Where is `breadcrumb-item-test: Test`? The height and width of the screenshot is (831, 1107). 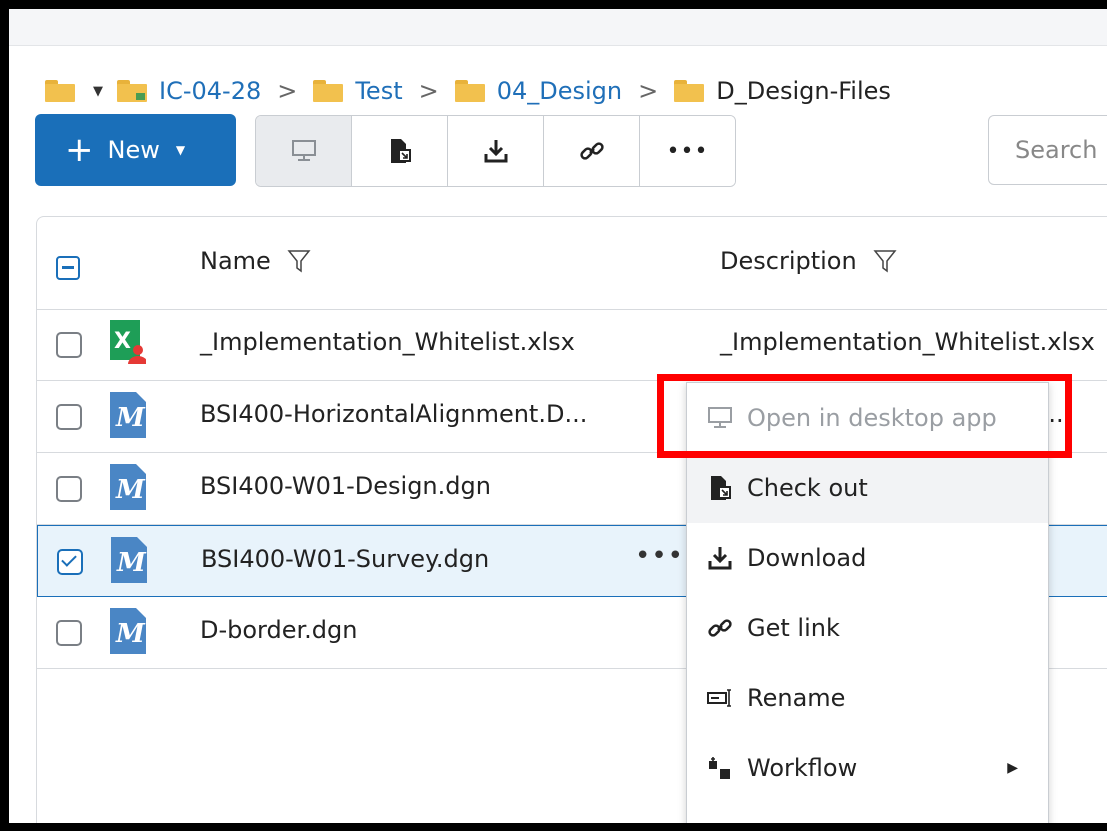 breadcrumb-item-test: Test is located at coordinates (358, 91).